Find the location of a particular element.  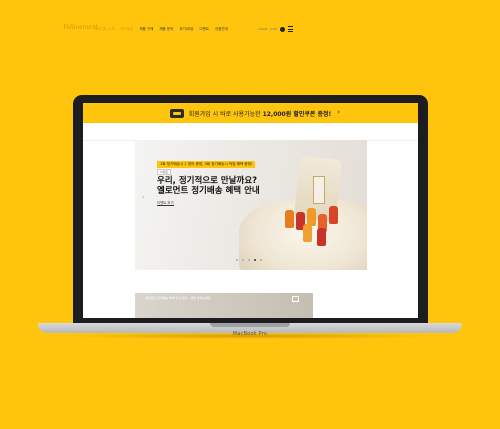

fullscreen-icon is located at coordinates (295, 299).